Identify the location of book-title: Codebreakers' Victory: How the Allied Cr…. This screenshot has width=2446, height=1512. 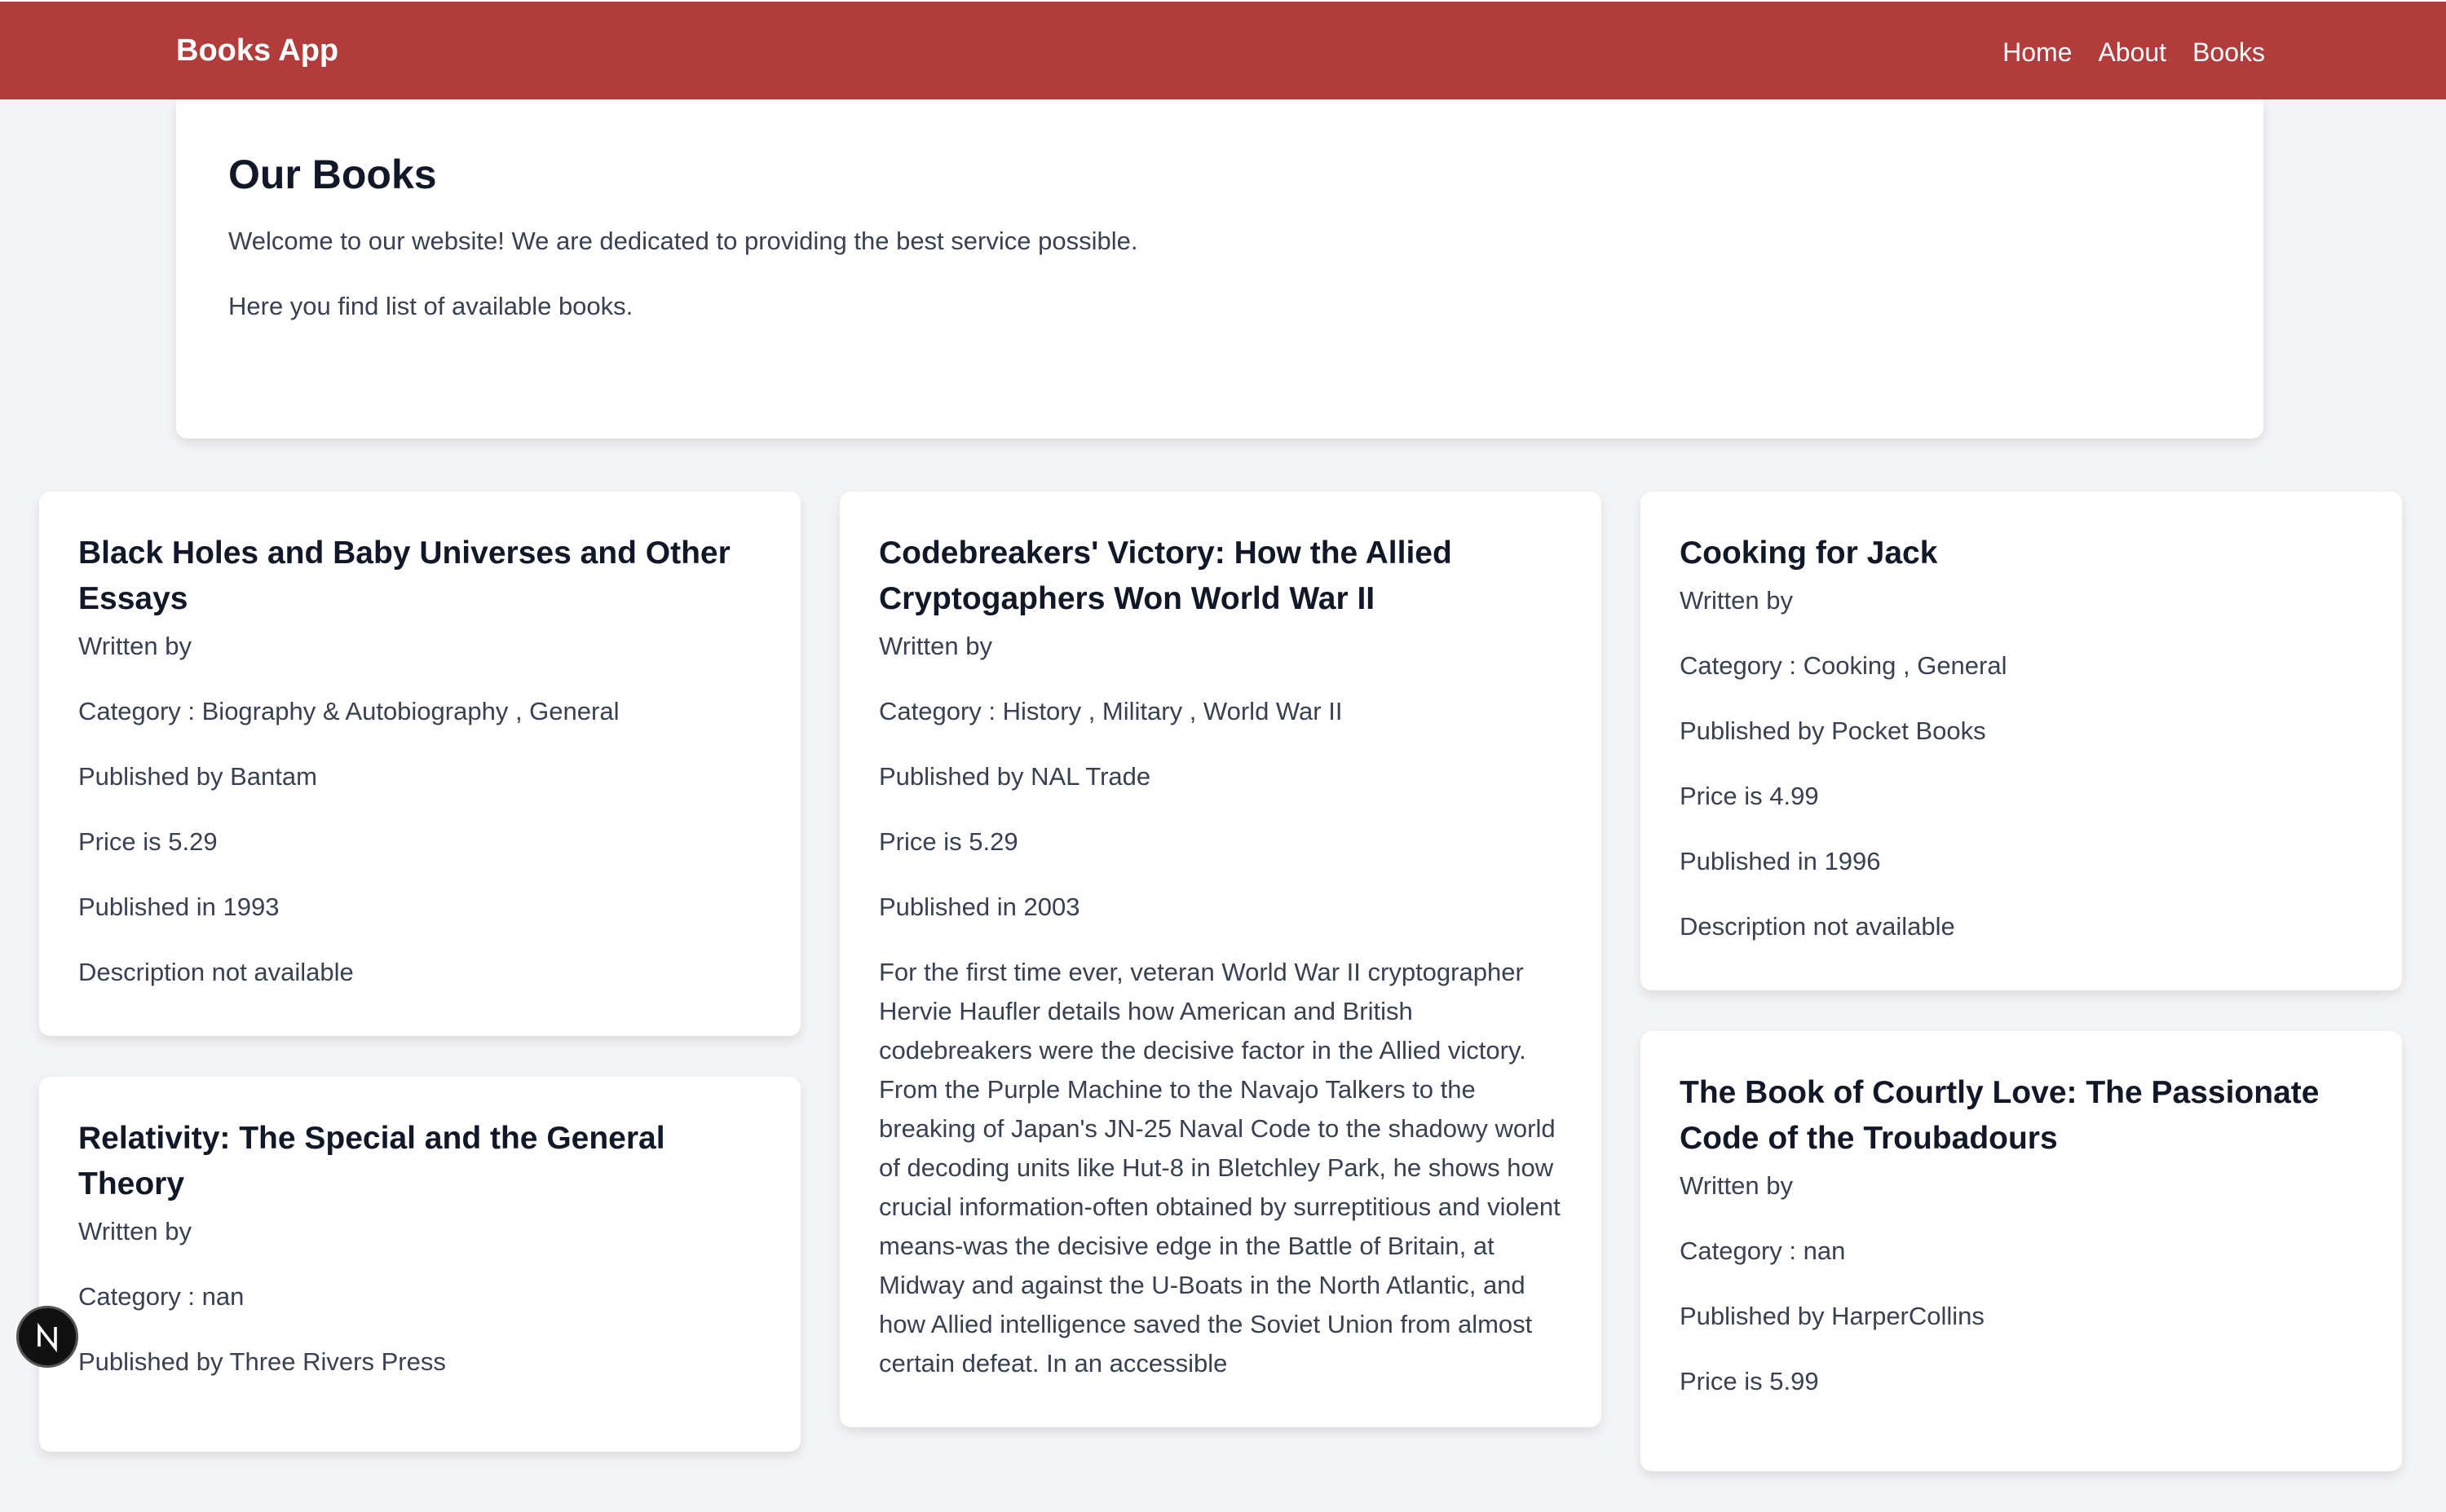
(1165, 576).